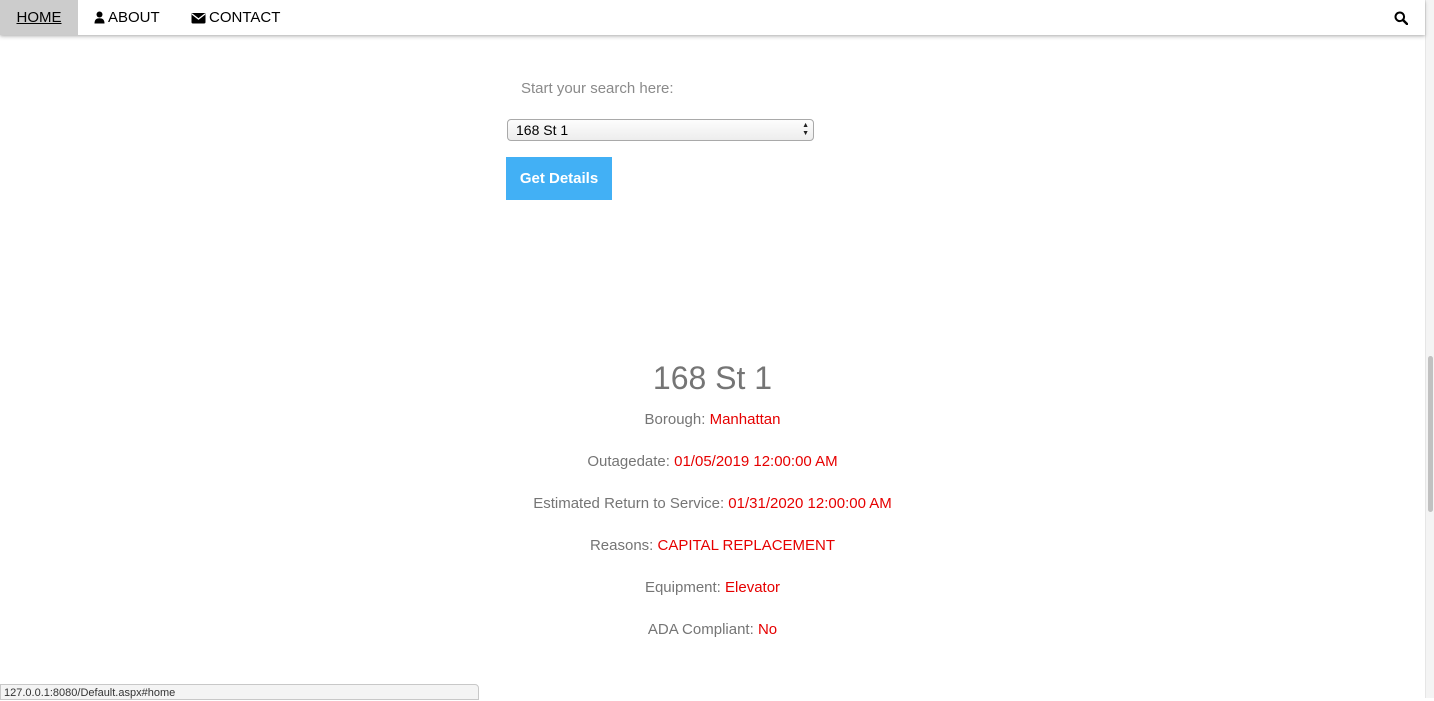 This screenshot has width=1434, height=701. I want to click on nav-contact-label: CONTACT, so click(245, 17).